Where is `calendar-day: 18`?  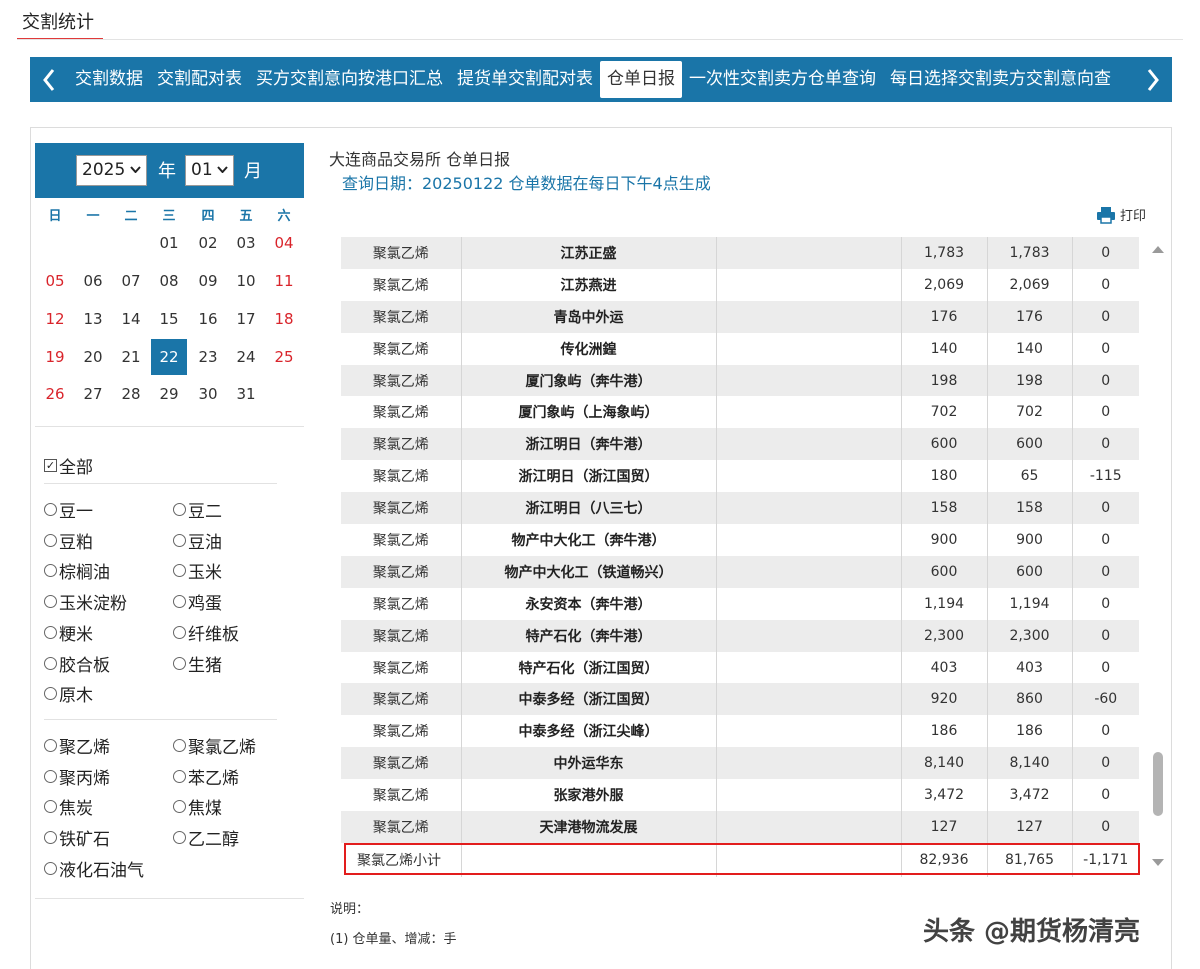
calendar-day: 18 is located at coordinates (284, 319).